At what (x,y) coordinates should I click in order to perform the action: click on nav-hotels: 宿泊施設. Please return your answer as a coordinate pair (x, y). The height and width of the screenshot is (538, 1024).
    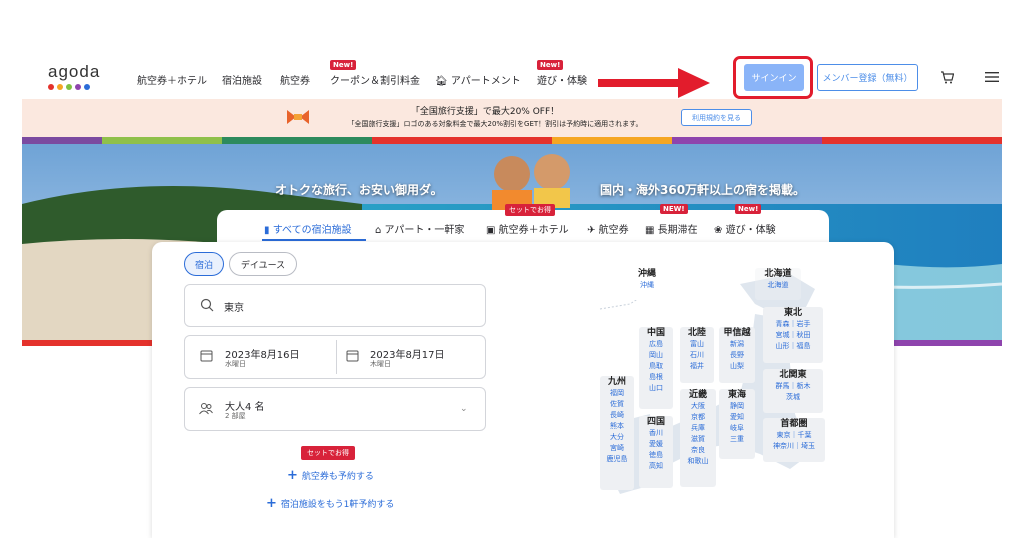
    Looking at the image, I should click on (242, 79).